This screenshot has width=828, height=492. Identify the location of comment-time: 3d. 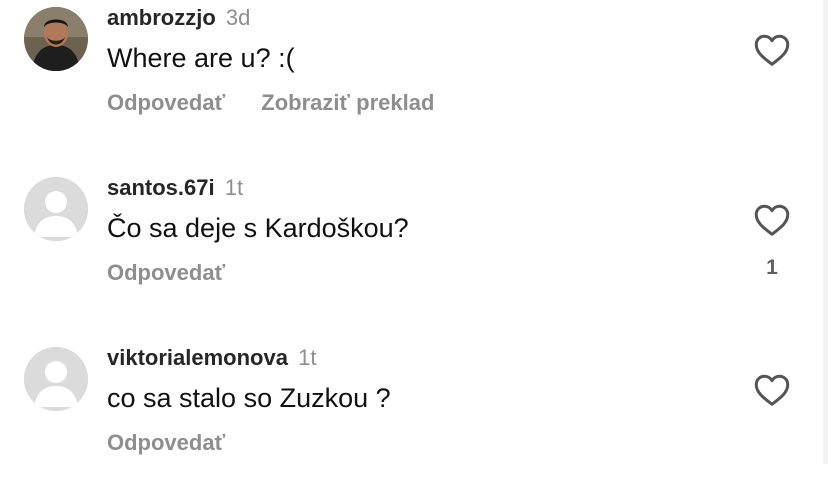
(238, 17).